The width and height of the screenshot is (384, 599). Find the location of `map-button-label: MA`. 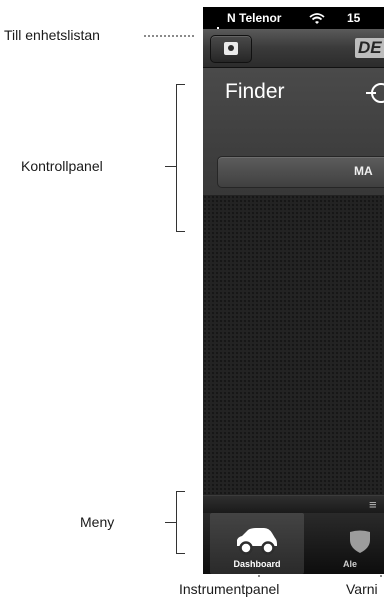

map-button-label: MA is located at coordinates (363, 171).